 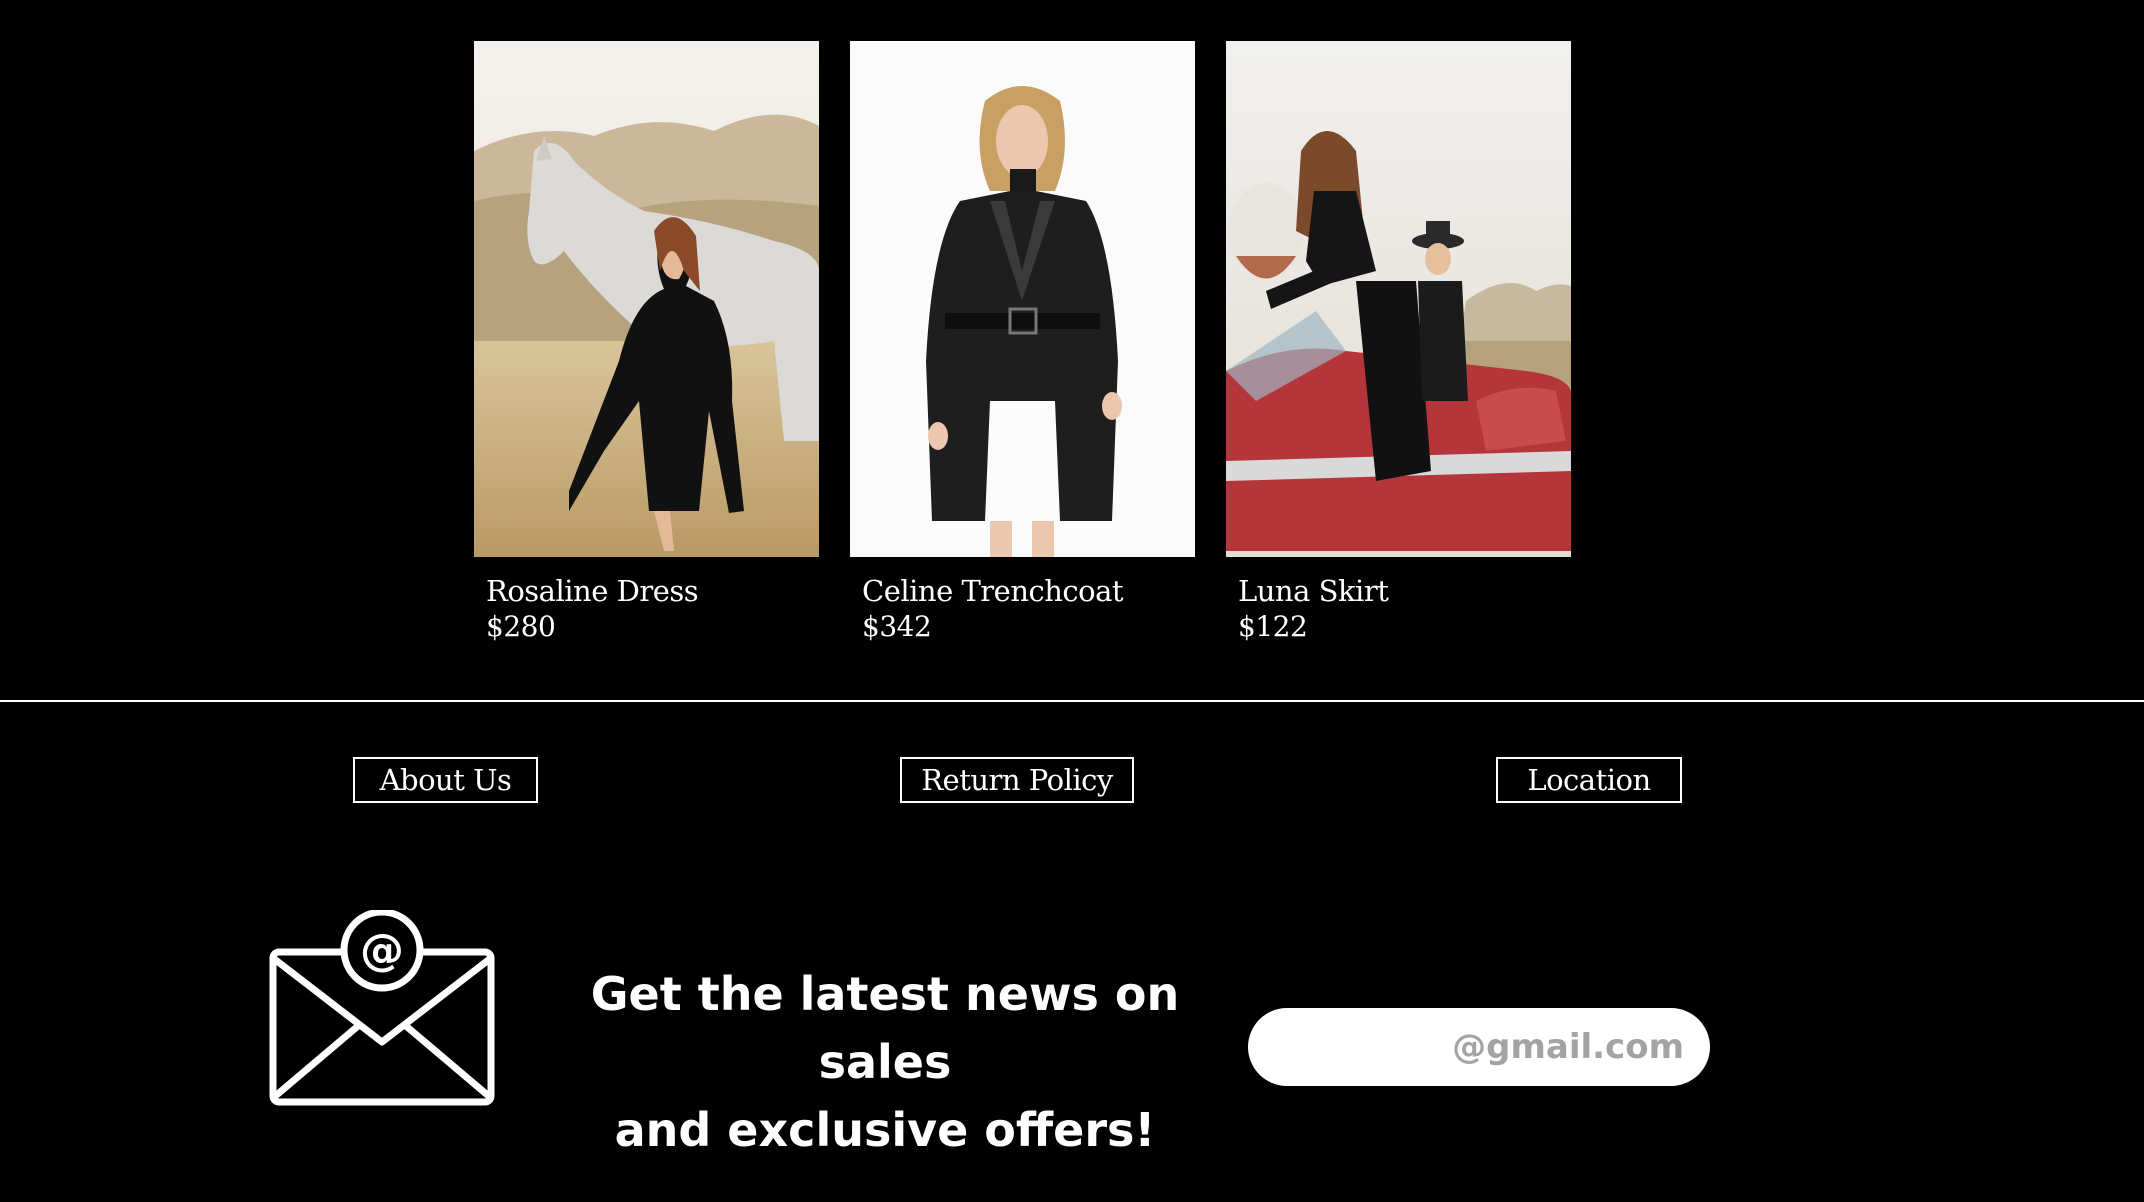 I want to click on return-policy-button: Return Policy, so click(x=1017, y=780).